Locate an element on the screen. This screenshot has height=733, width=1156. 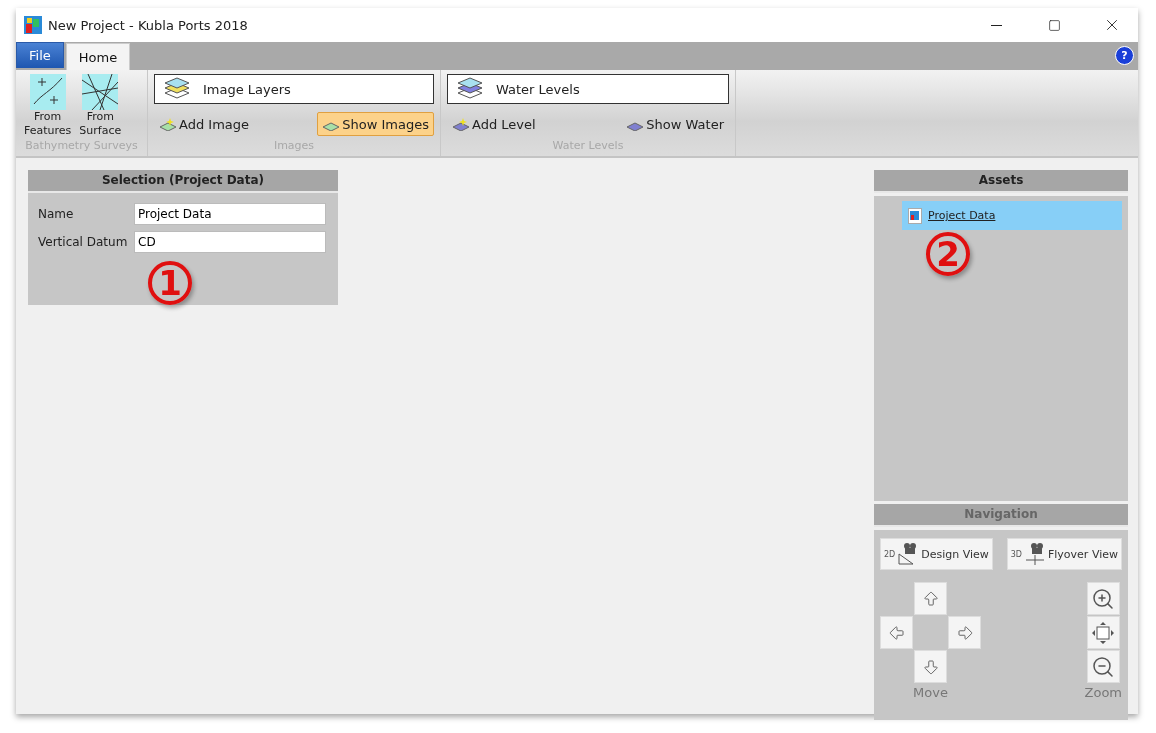
pan-up-button is located at coordinates (930, 598).